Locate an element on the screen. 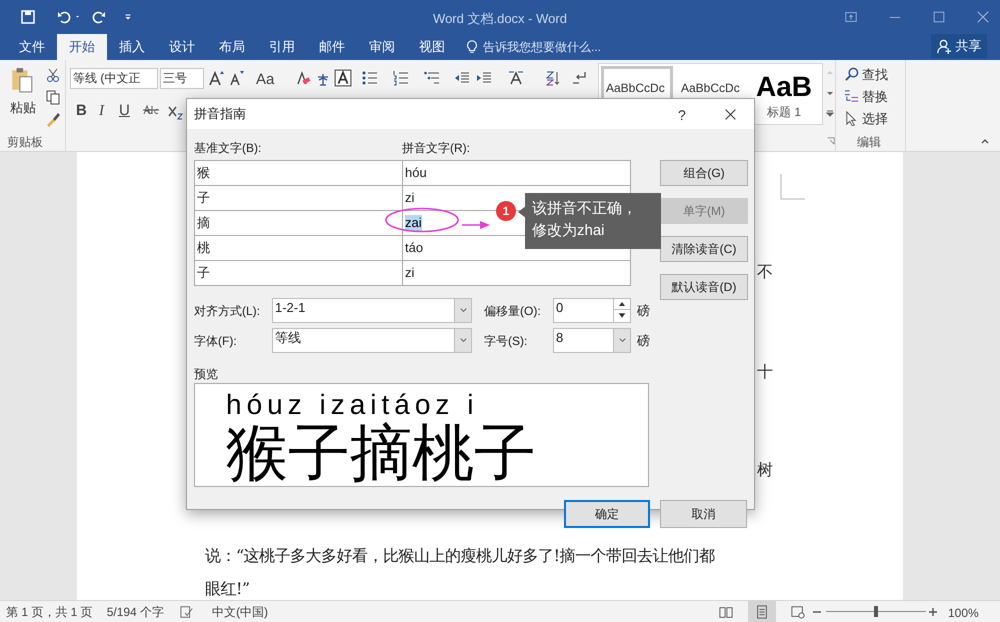  paragraph-mark-icon is located at coordinates (579, 78).